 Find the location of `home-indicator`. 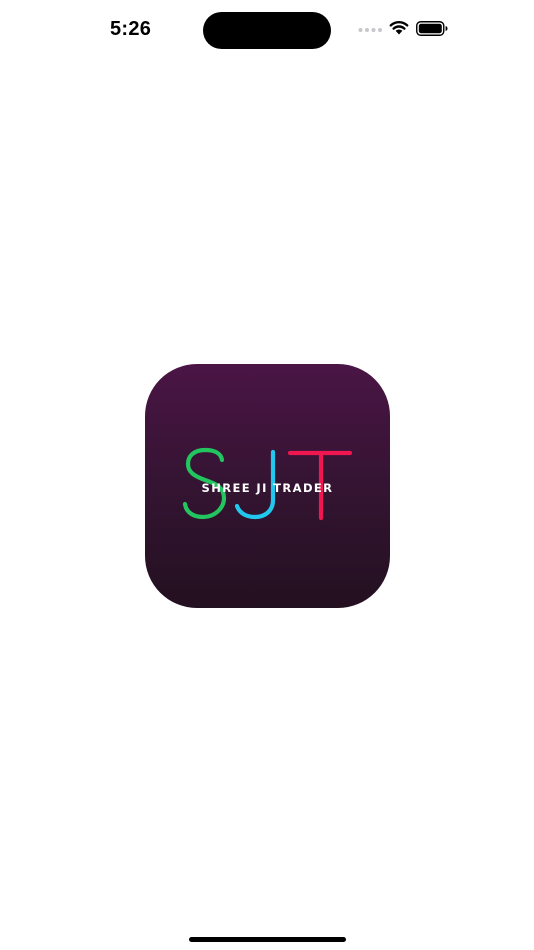

home-indicator is located at coordinates (267, 939).